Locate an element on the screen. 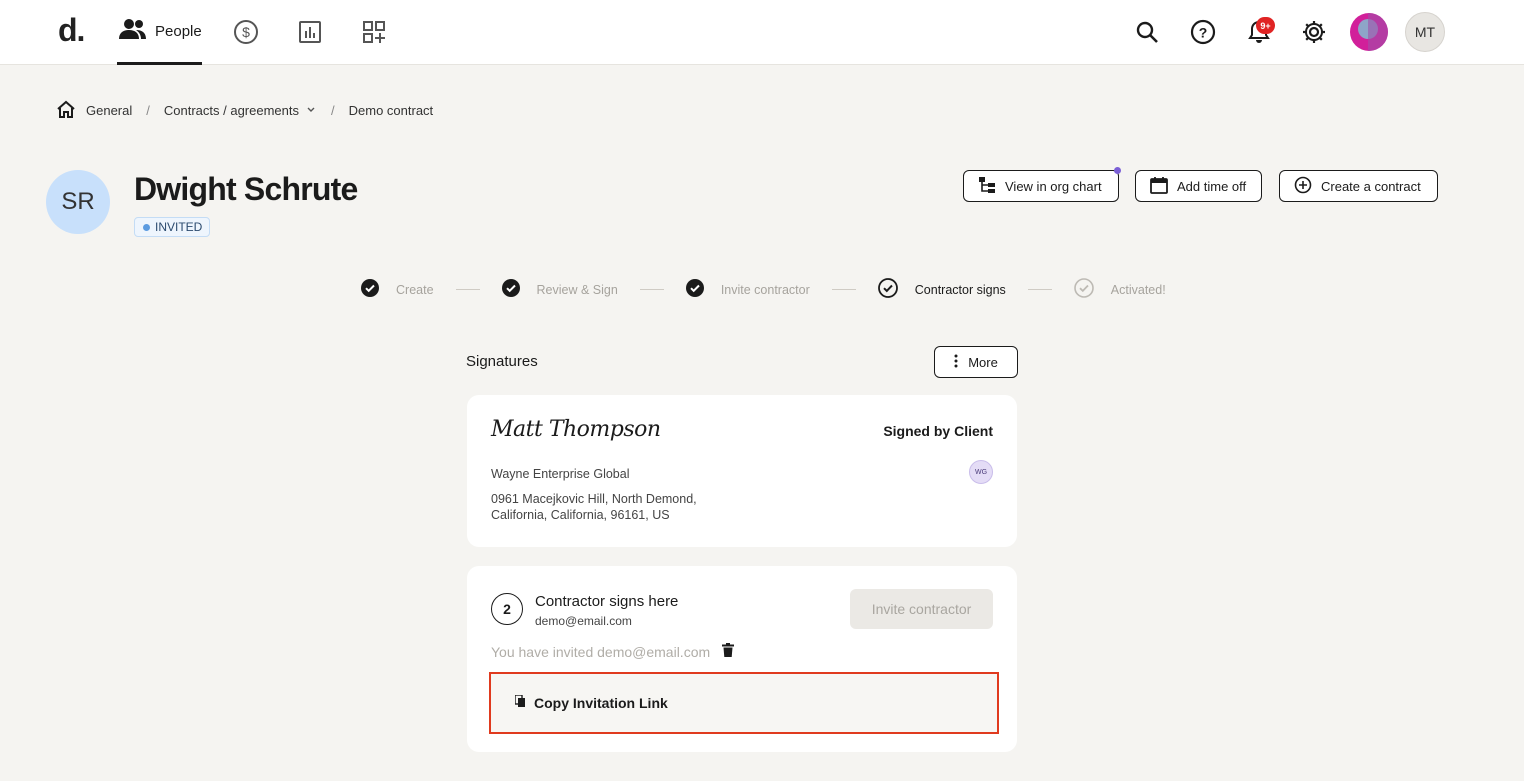 The height and width of the screenshot is (781, 1524). breadcrumb-home: General is located at coordinates (94, 110).